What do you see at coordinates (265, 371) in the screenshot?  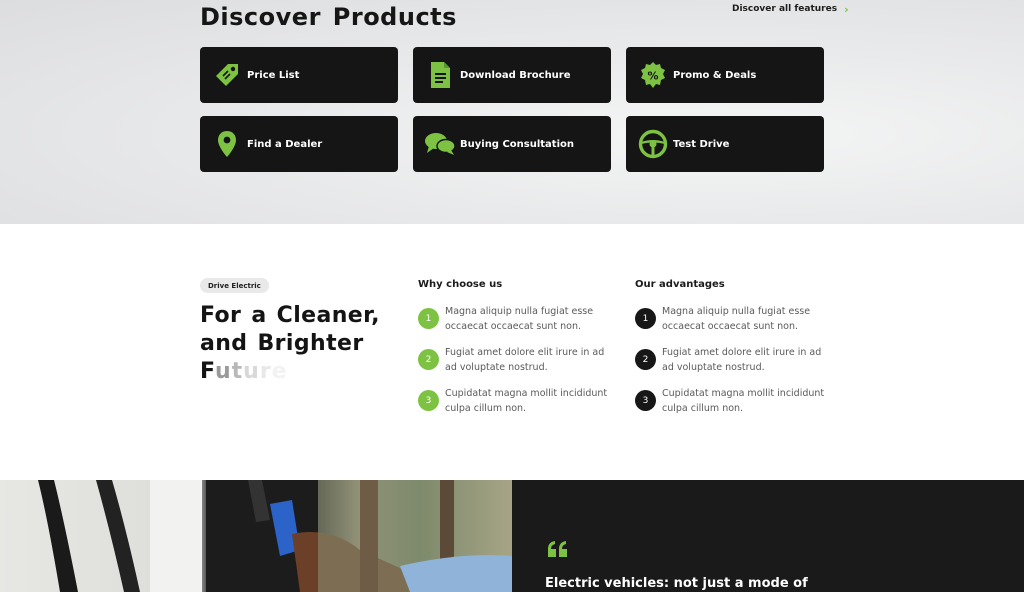 I see `headline-letter: r` at bounding box center [265, 371].